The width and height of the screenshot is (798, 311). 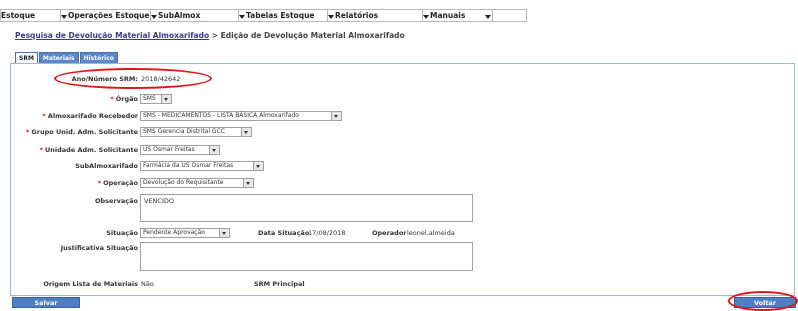 I want to click on origem-lista-value: Não, so click(x=147, y=284).